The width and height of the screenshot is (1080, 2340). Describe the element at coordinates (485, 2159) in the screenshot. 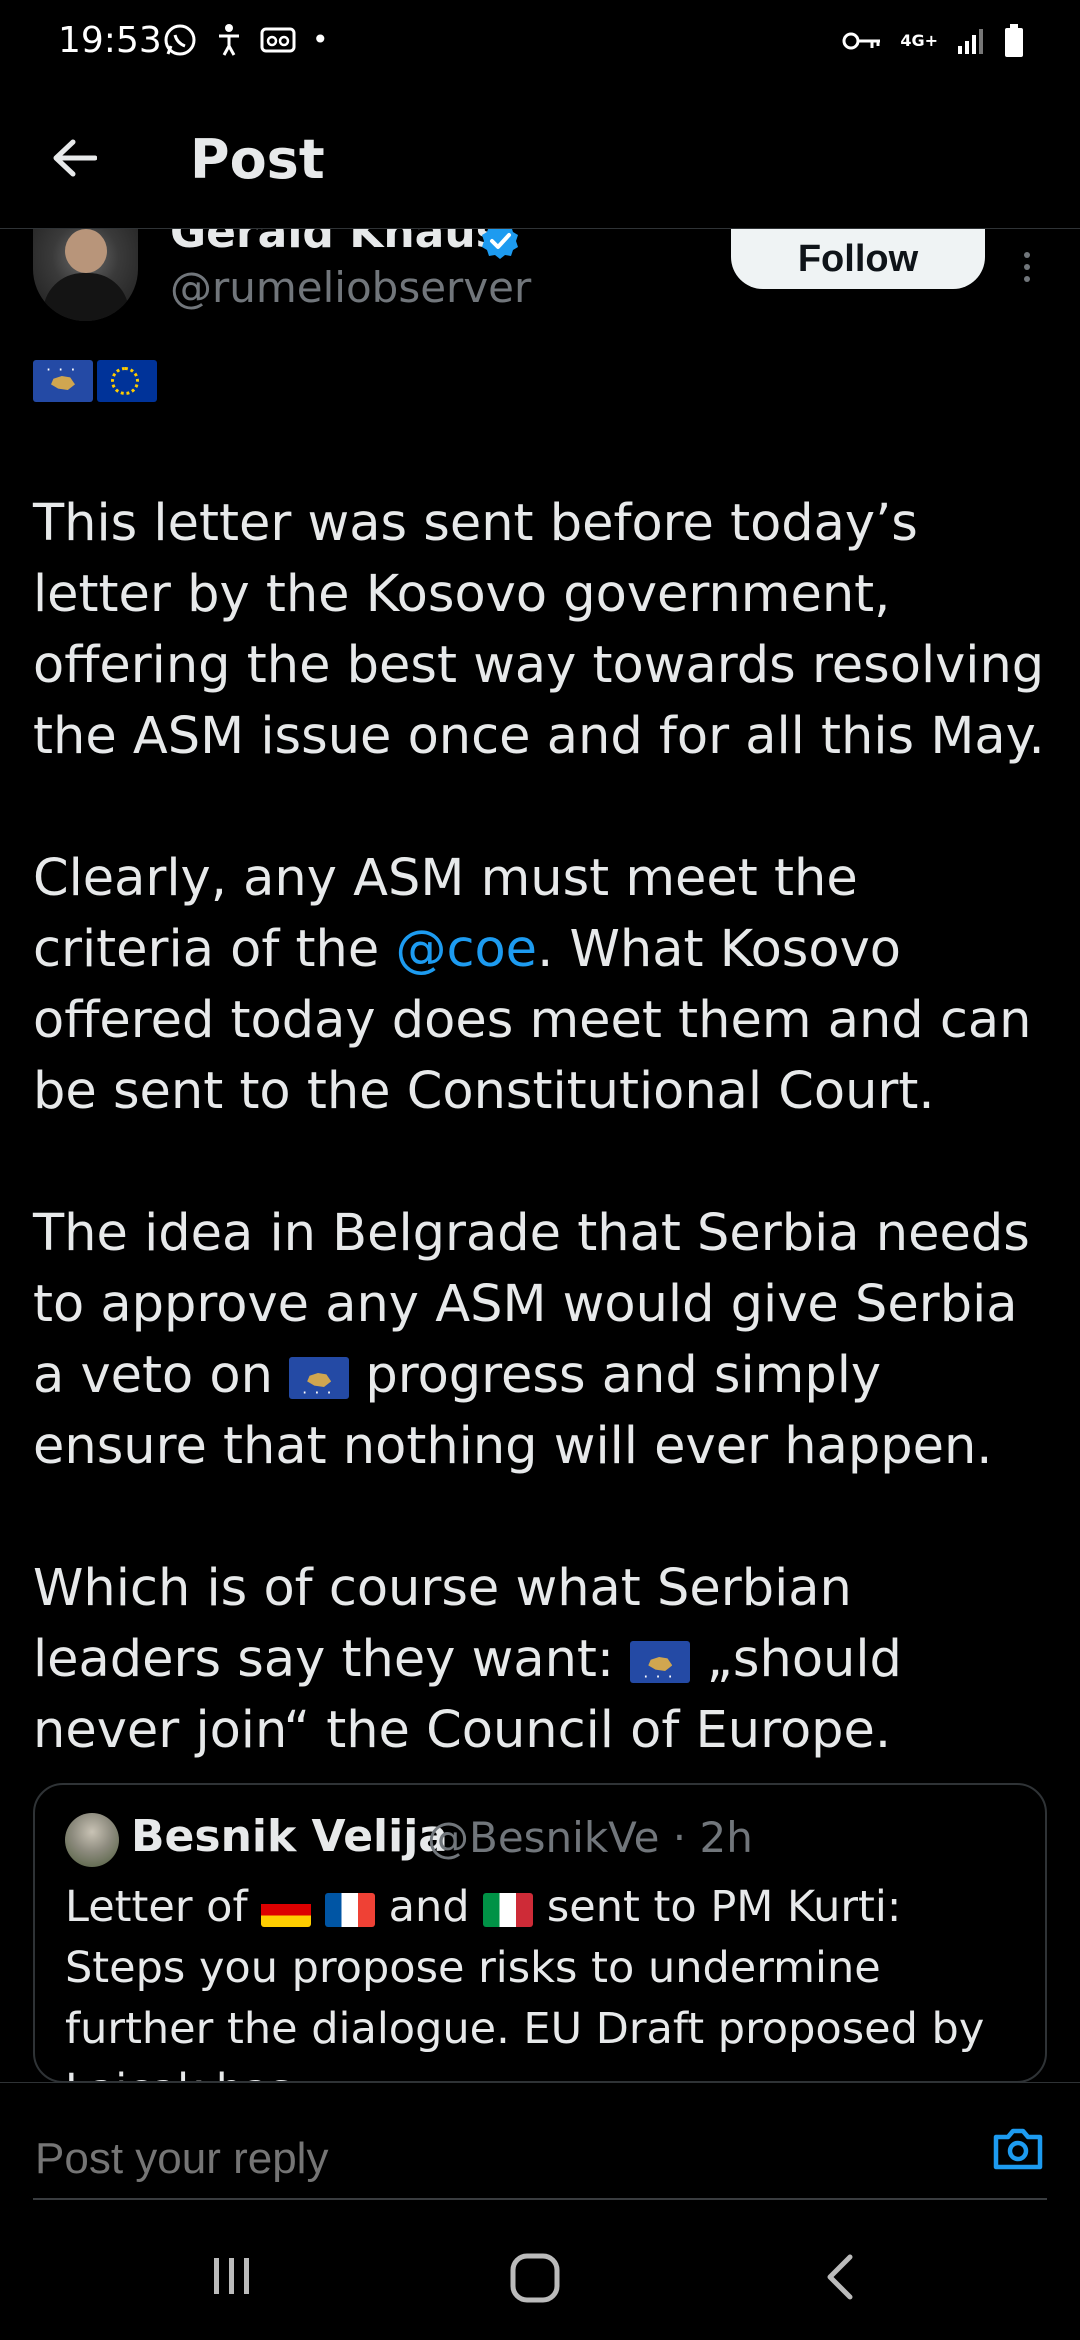

I see `reply-input` at that location.